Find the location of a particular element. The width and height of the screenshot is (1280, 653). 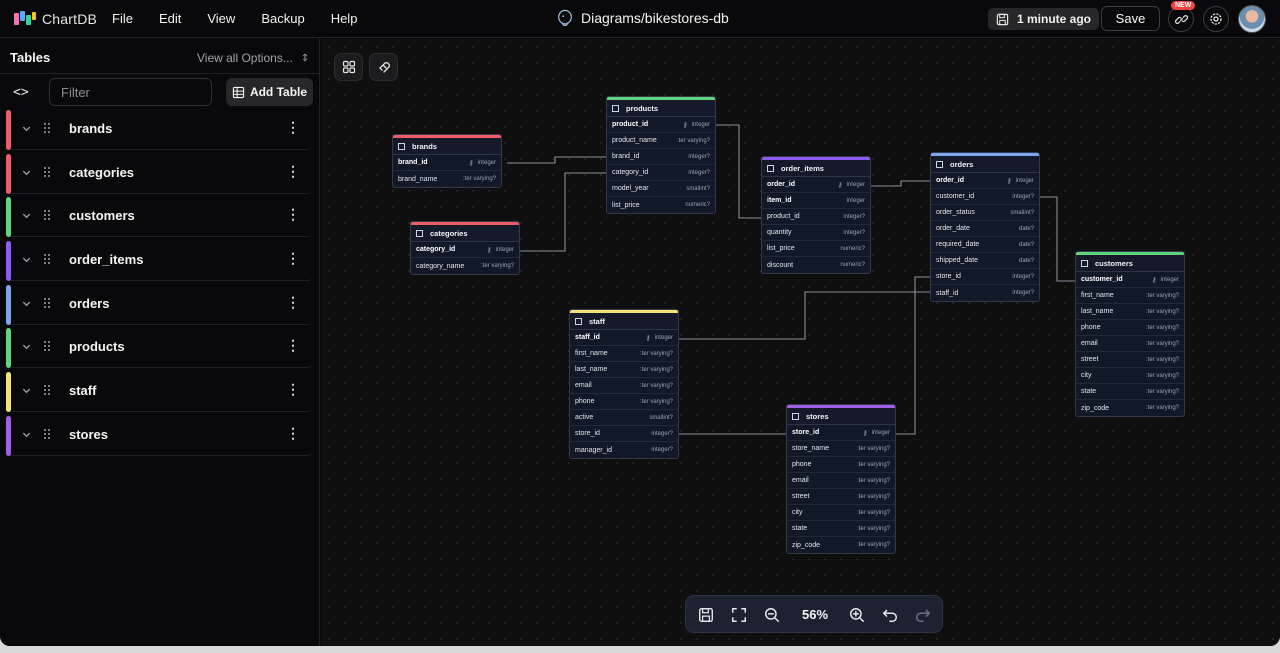

table-field-row: category_id ⚷ integer is located at coordinates (465, 250).